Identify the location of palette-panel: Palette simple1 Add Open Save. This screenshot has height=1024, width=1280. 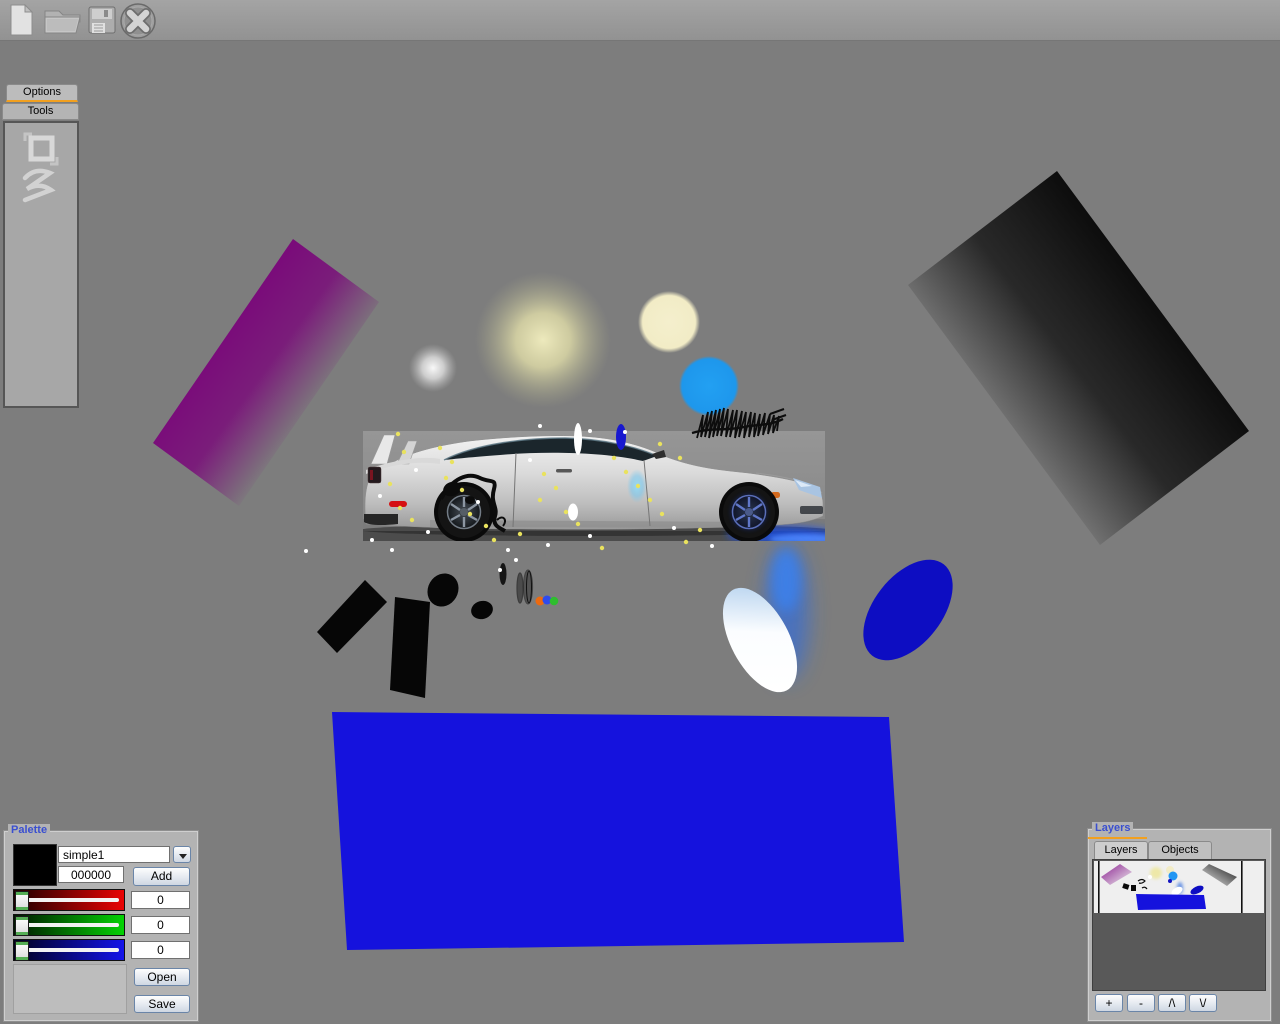
(101, 923).